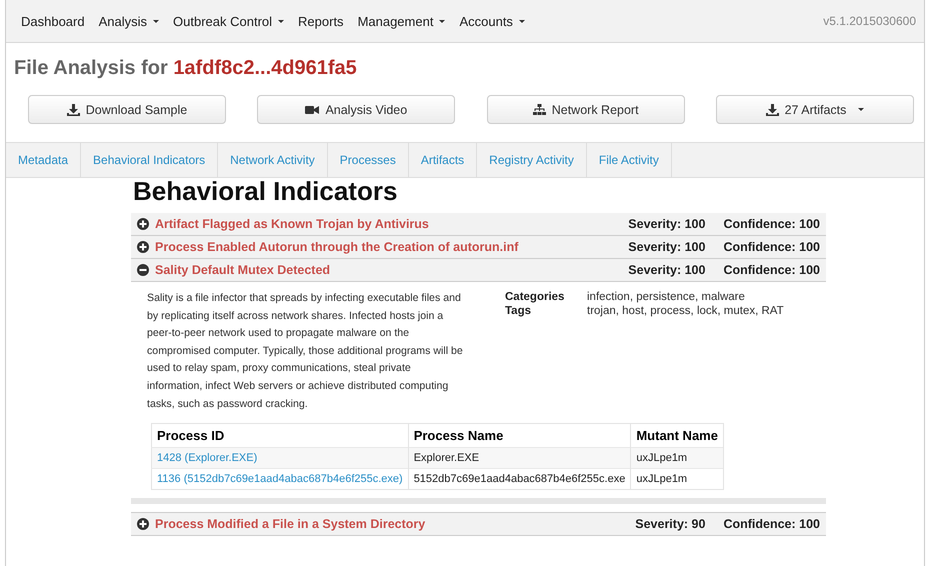 This screenshot has height=566, width=930. What do you see at coordinates (312, 109) in the screenshot?
I see `video-camera-icon` at bounding box center [312, 109].